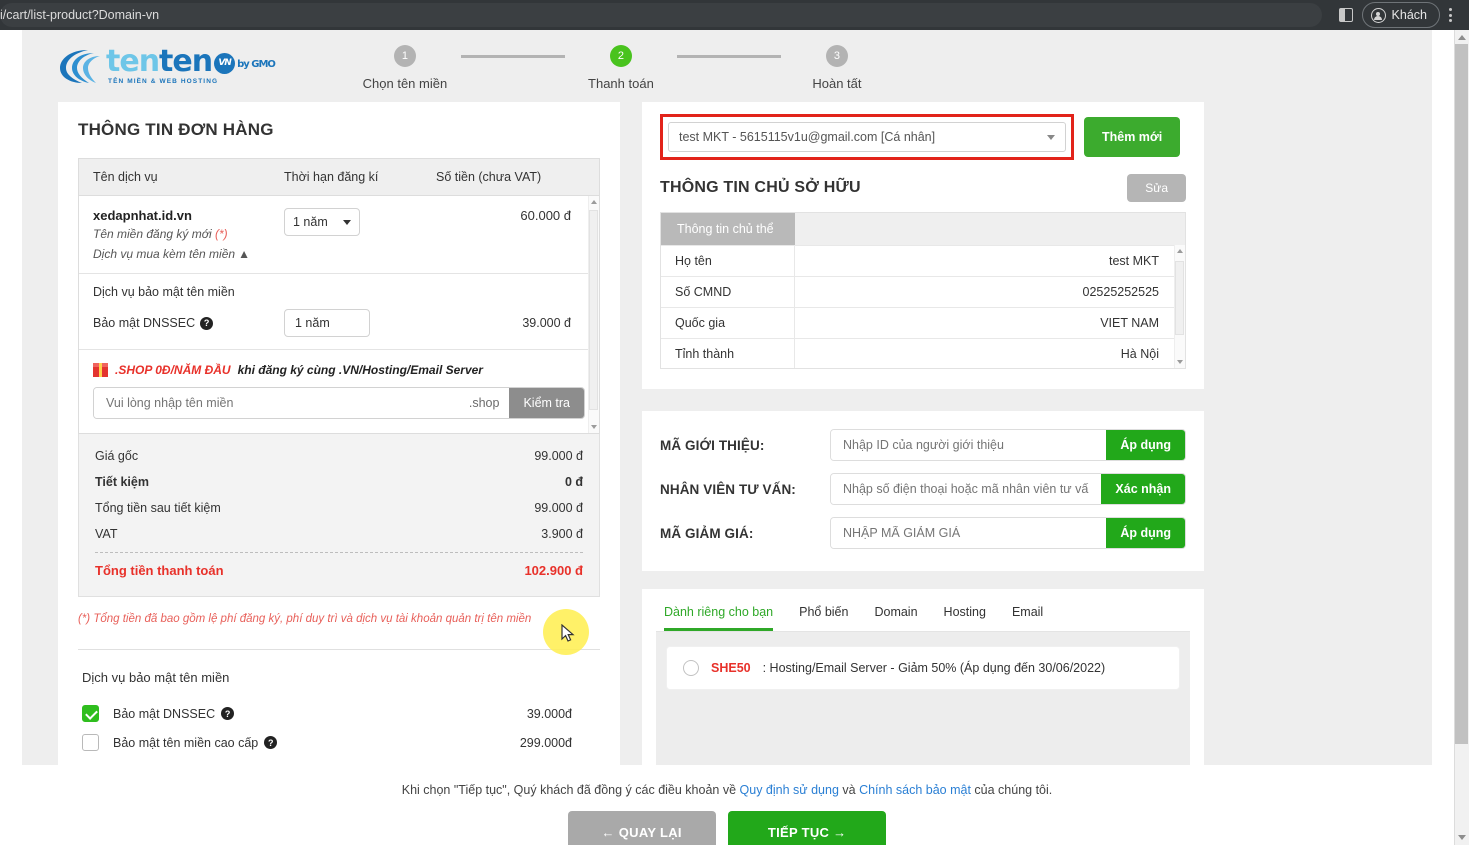 The width and height of the screenshot is (1469, 845). I want to click on tab-email: Email, so click(1027, 618).